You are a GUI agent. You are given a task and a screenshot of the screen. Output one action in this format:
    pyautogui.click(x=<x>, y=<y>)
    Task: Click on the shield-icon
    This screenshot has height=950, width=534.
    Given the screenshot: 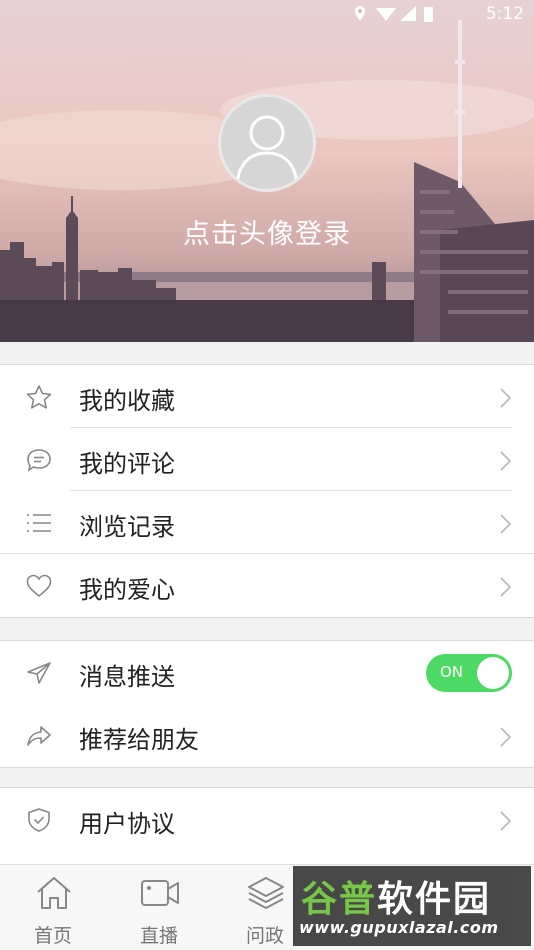 What is the action you would take?
    pyautogui.click(x=39, y=820)
    